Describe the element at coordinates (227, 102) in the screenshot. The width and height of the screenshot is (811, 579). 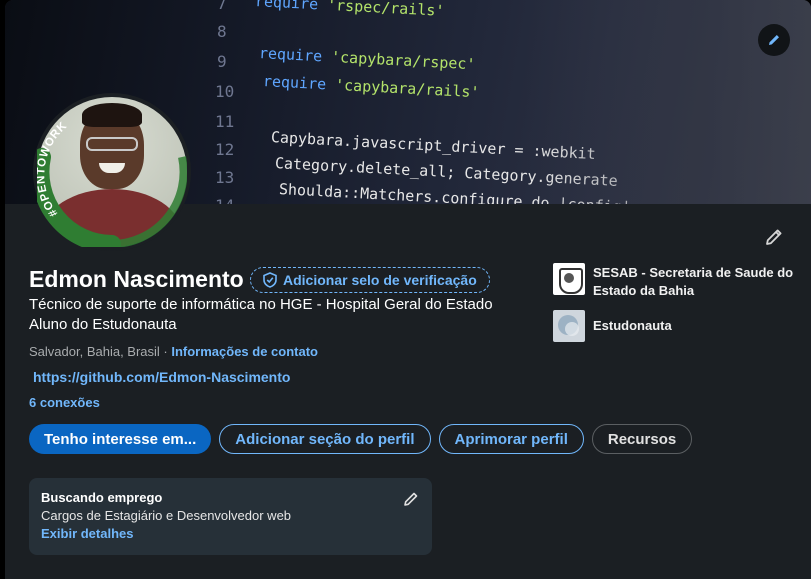
I see `code-gutter: 7 8 9 10 11 12 13 14` at that location.